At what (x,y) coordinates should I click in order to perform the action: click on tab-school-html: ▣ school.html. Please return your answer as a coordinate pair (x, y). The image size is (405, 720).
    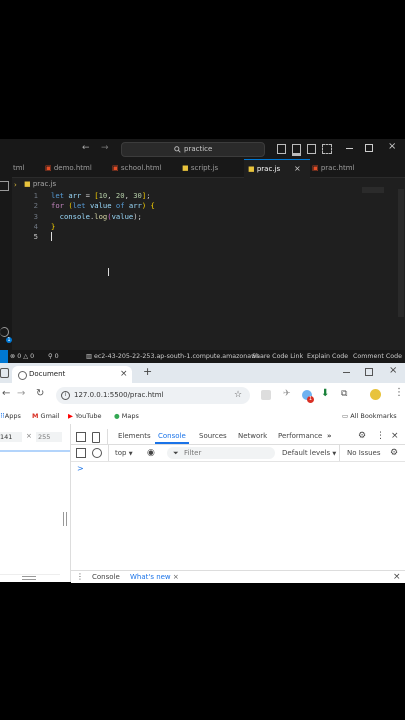
    Looking at the image, I should click on (144, 168).